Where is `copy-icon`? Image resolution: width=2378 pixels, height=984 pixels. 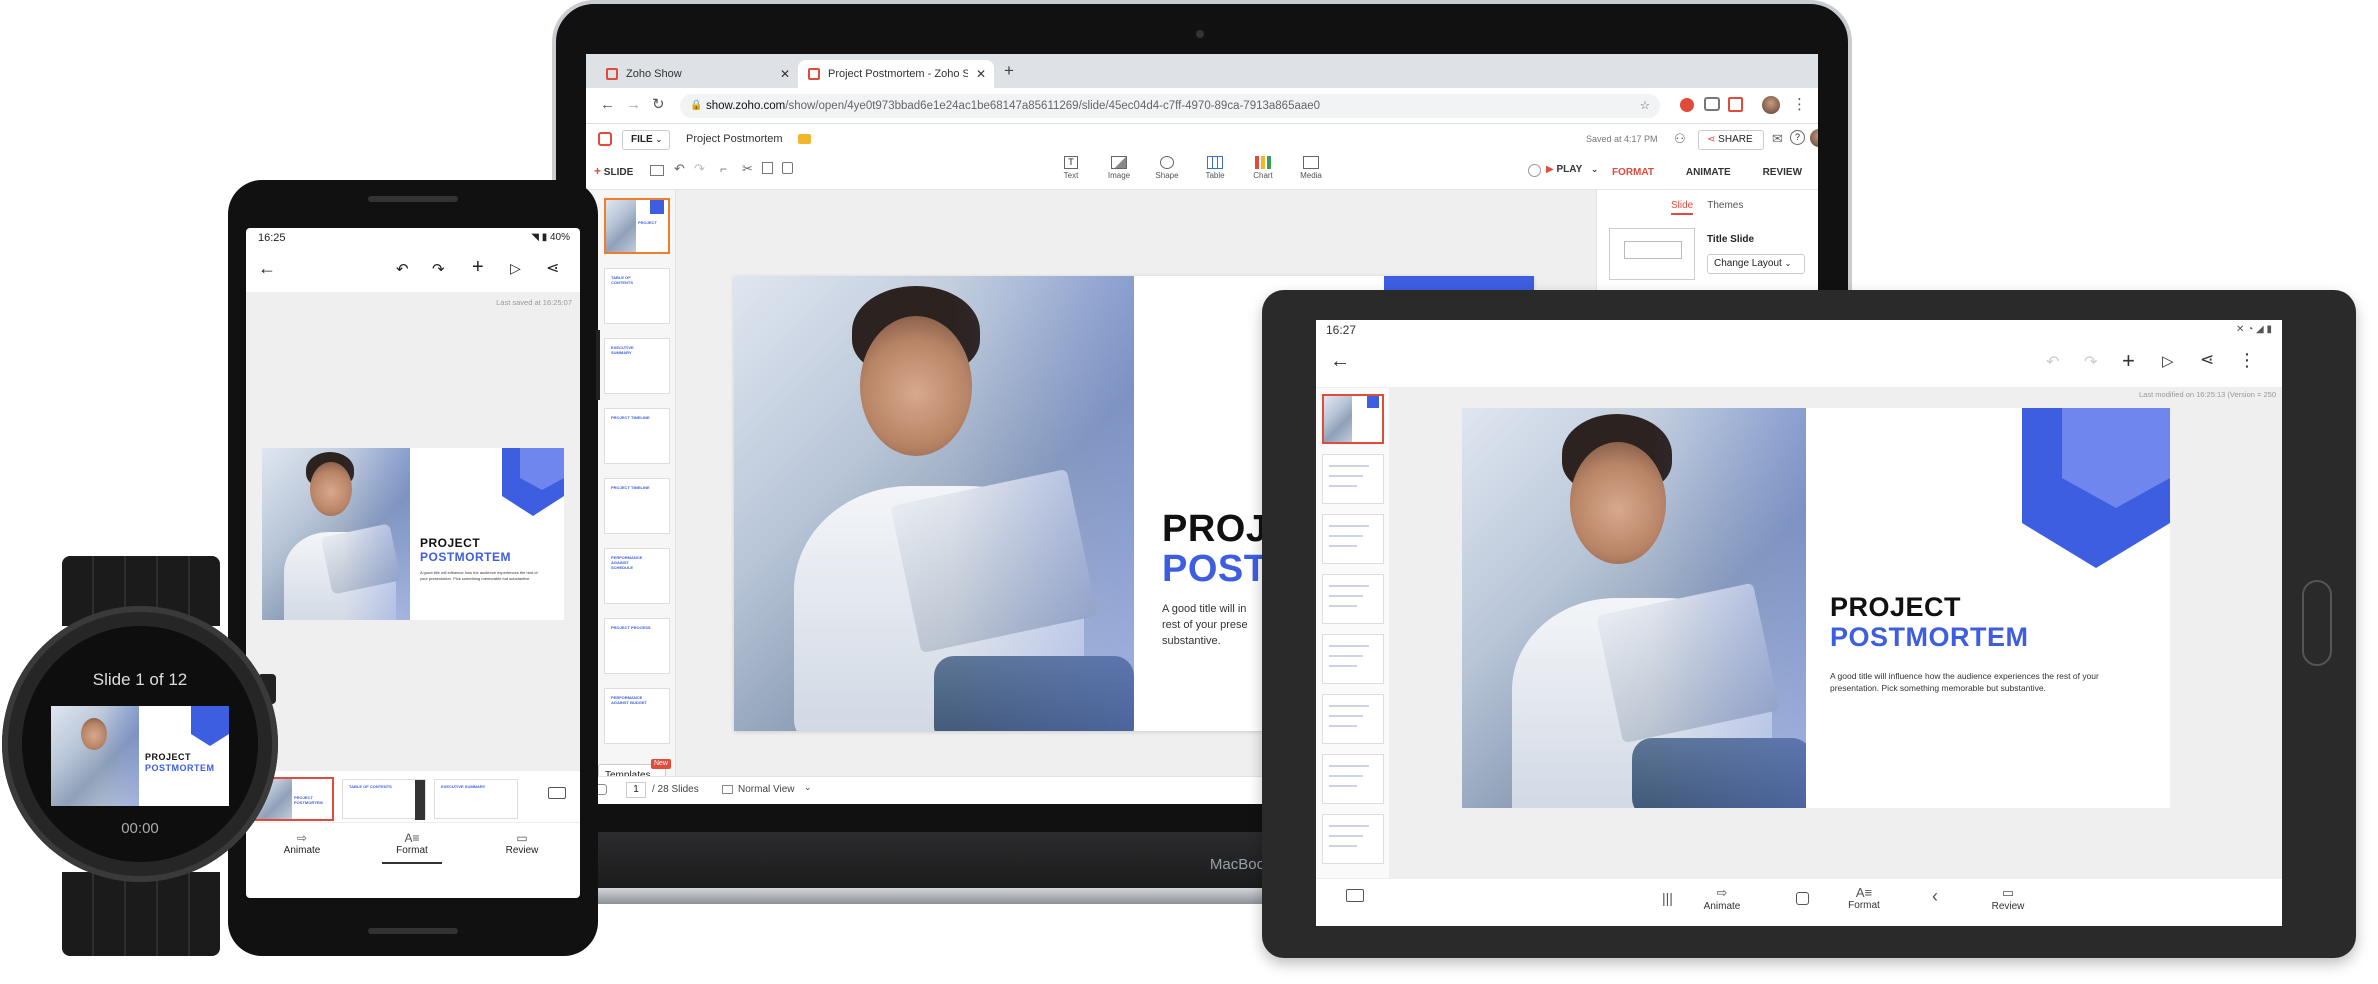 copy-icon is located at coordinates (767, 168).